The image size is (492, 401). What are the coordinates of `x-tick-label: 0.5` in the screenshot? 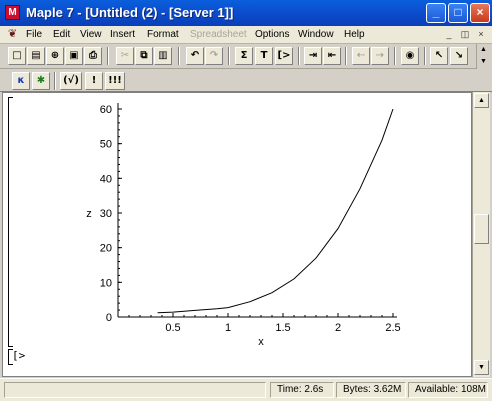 It's located at (172, 328).